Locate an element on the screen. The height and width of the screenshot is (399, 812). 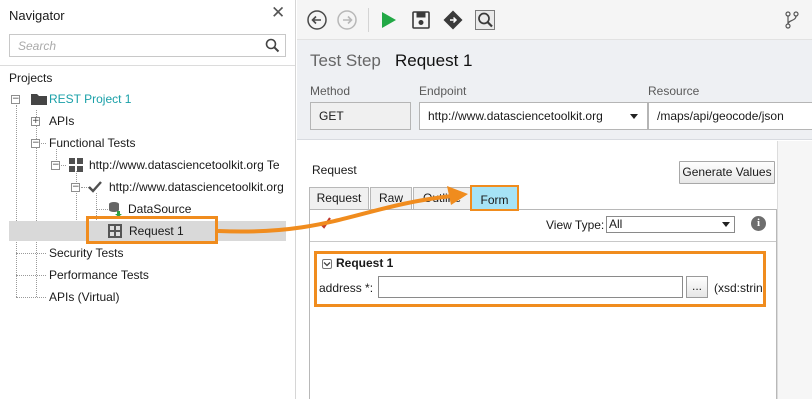
annotation-arrow is located at coordinates (342, 210).